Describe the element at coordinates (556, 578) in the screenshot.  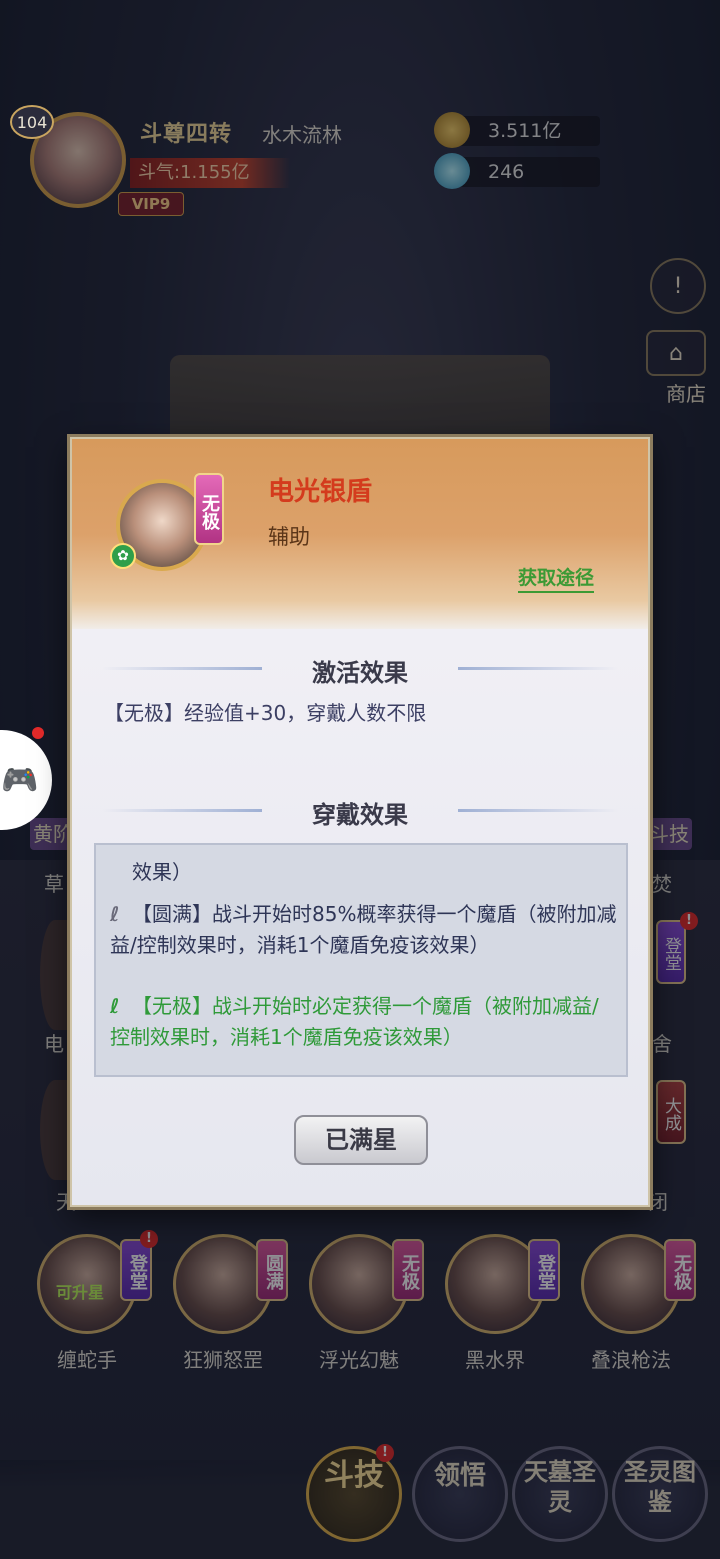
I see `source-link: 获取途径` at that location.